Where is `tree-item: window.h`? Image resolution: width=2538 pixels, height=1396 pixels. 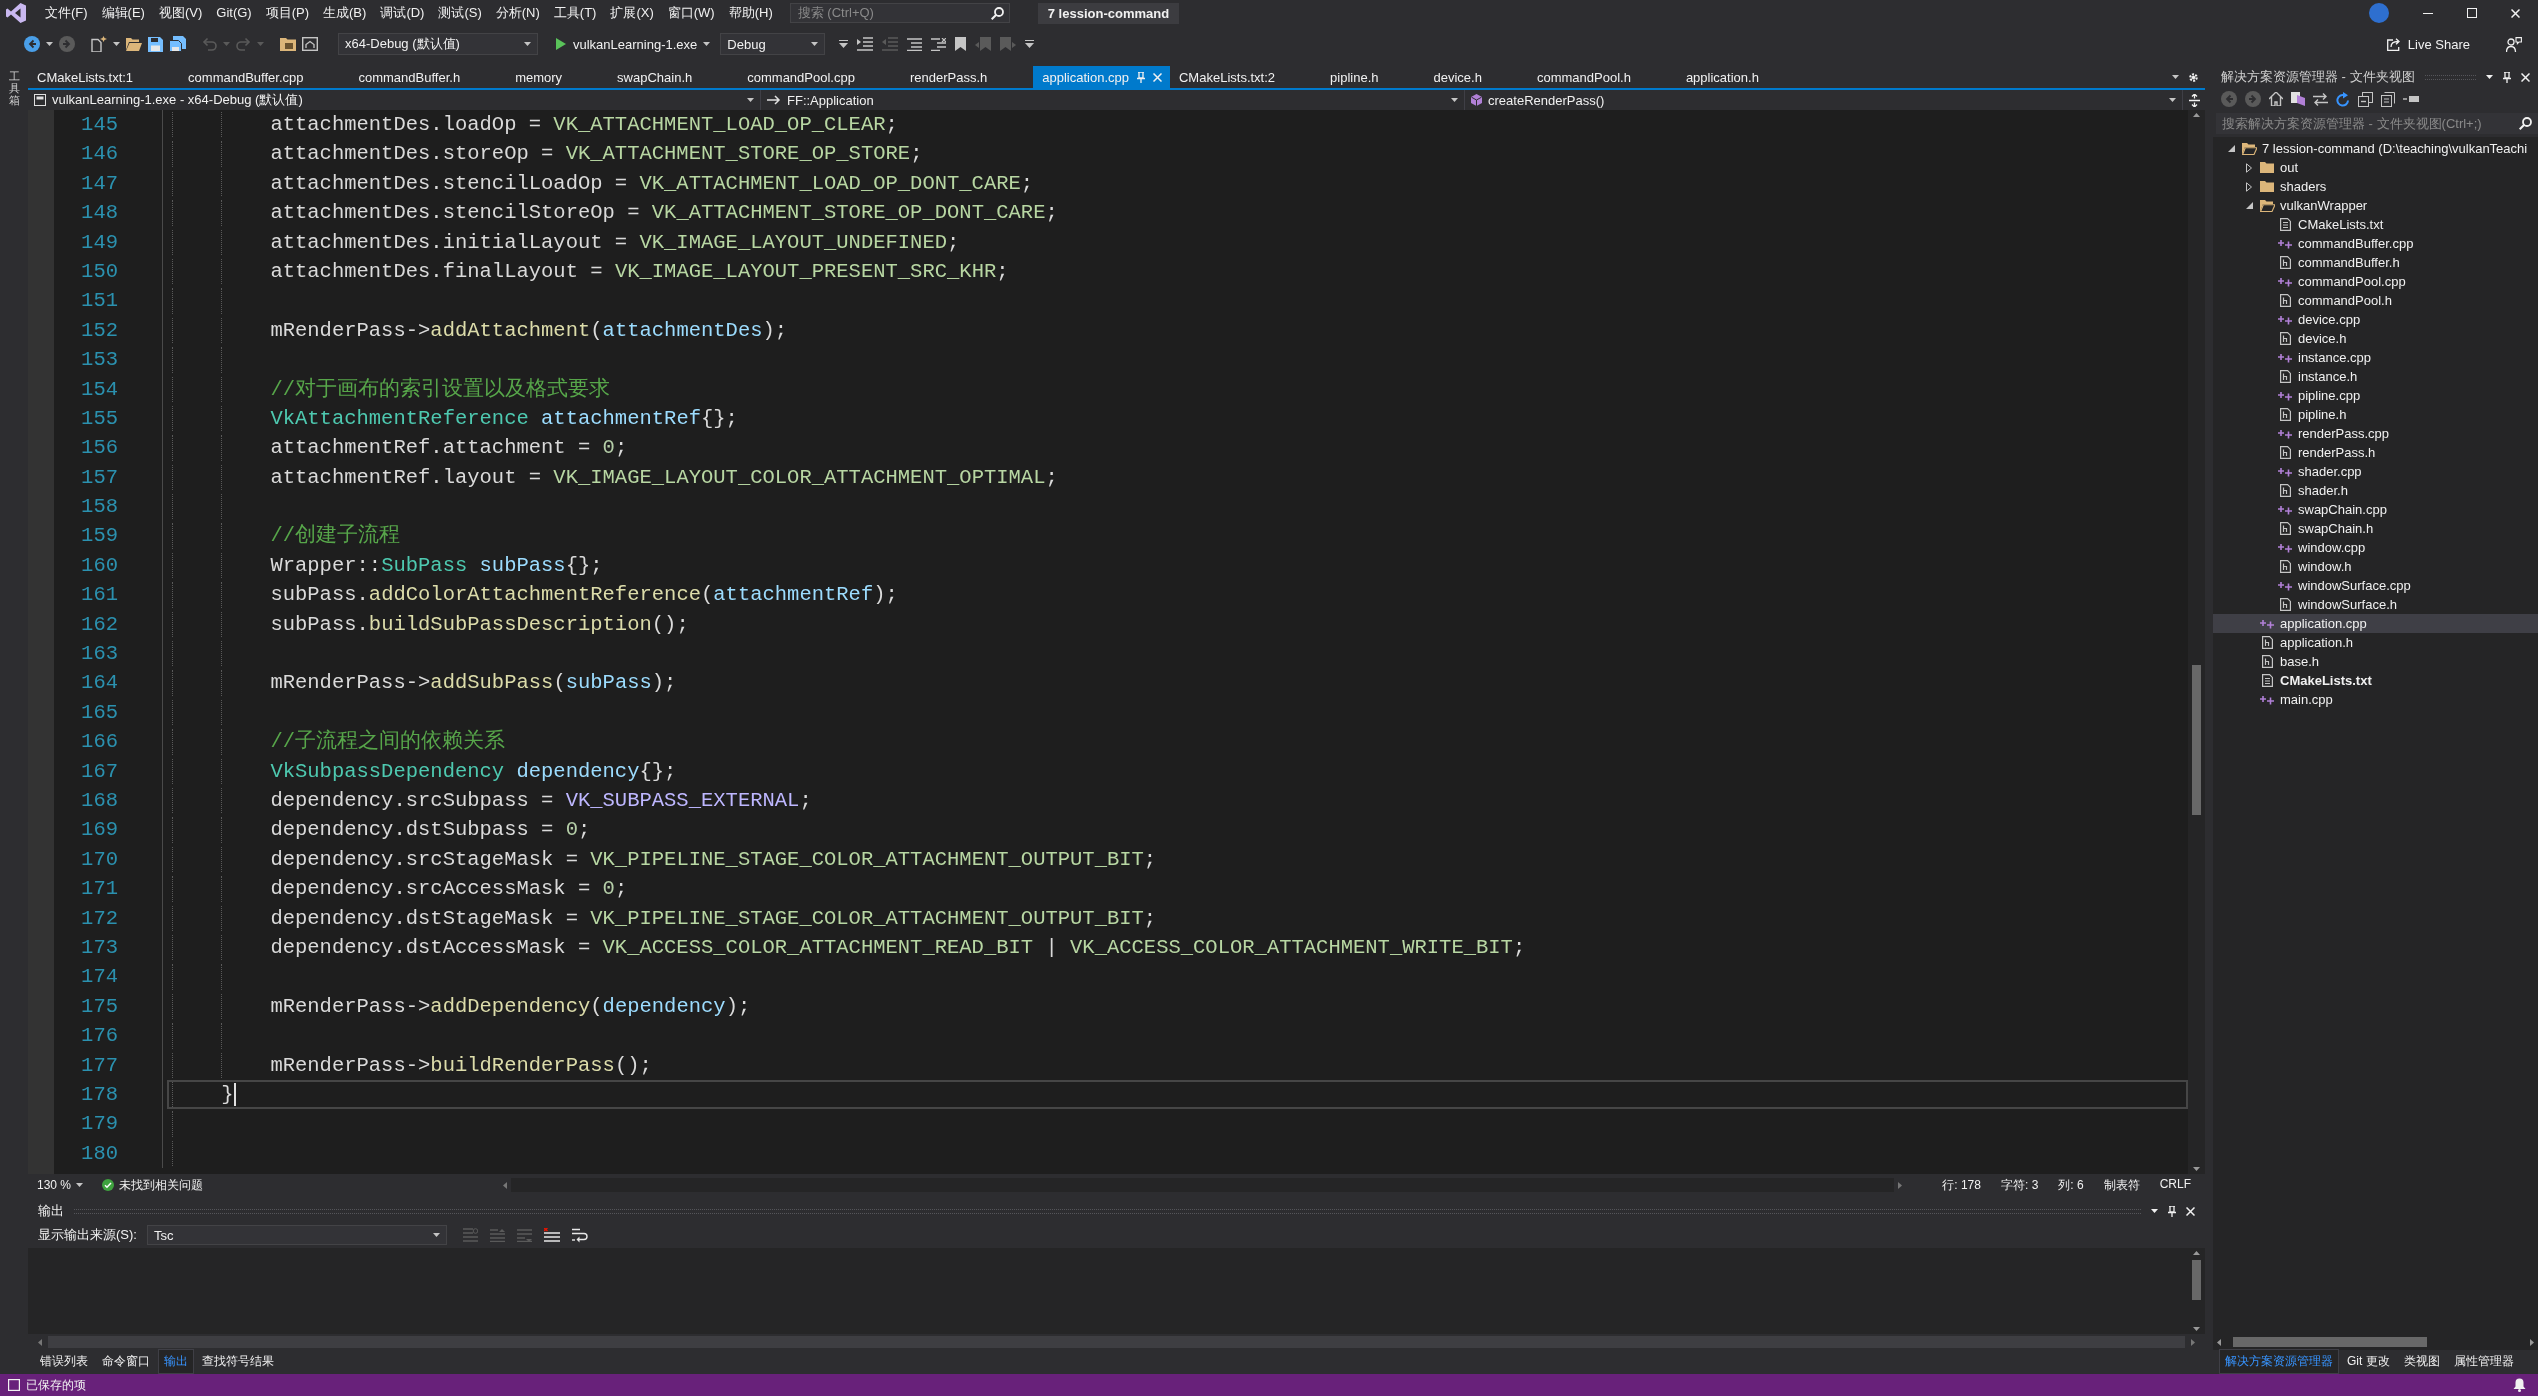 tree-item: window.h is located at coordinates (2375, 566).